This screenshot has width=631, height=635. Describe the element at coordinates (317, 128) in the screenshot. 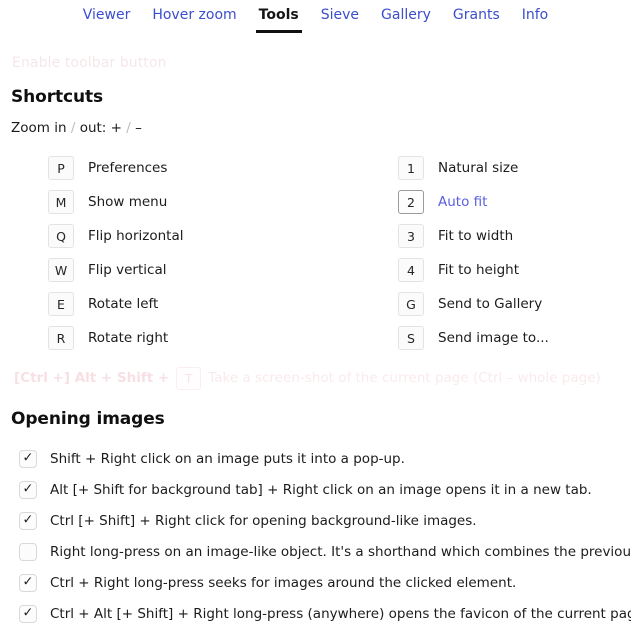

I see `zoom-in-out-line: Zoom in / out: + / –` at that location.